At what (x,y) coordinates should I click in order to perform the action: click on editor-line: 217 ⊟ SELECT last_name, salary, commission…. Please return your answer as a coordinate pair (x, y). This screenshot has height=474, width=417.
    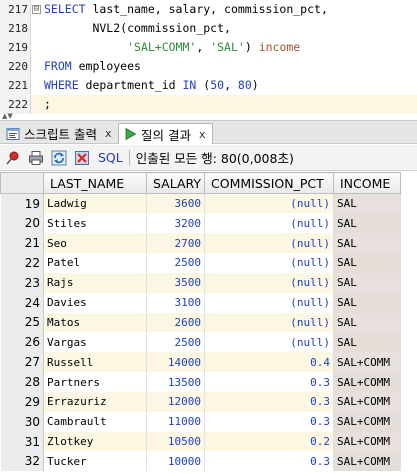
    Looking at the image, I should click on (208, 9).